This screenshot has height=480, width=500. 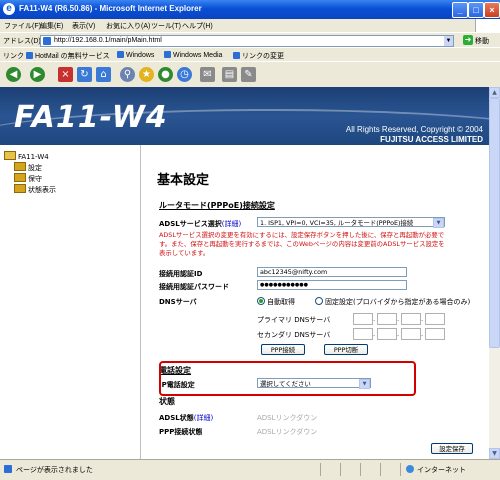 What do you see at coordinates (476, 10) in the screenshot?
I see `maximize-button: □` at bounding box center [476, 10].